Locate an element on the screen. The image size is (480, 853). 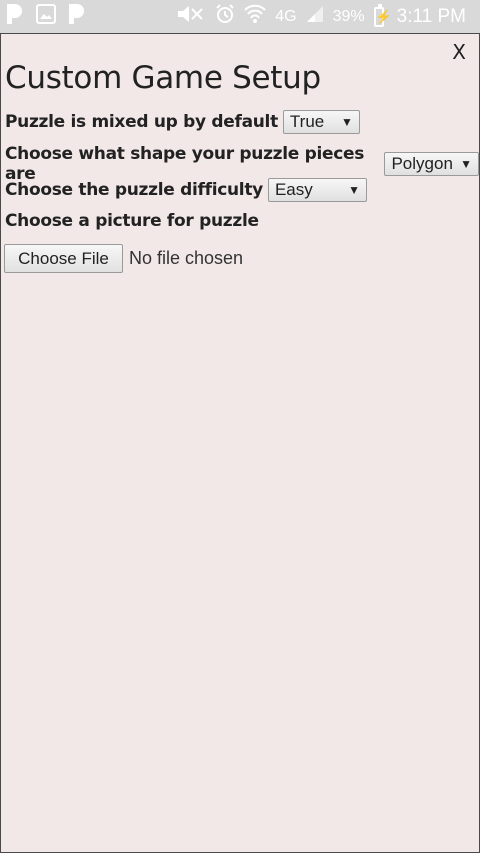
difficulty-select: Easy ▼ is located at coordinates (317, 190).